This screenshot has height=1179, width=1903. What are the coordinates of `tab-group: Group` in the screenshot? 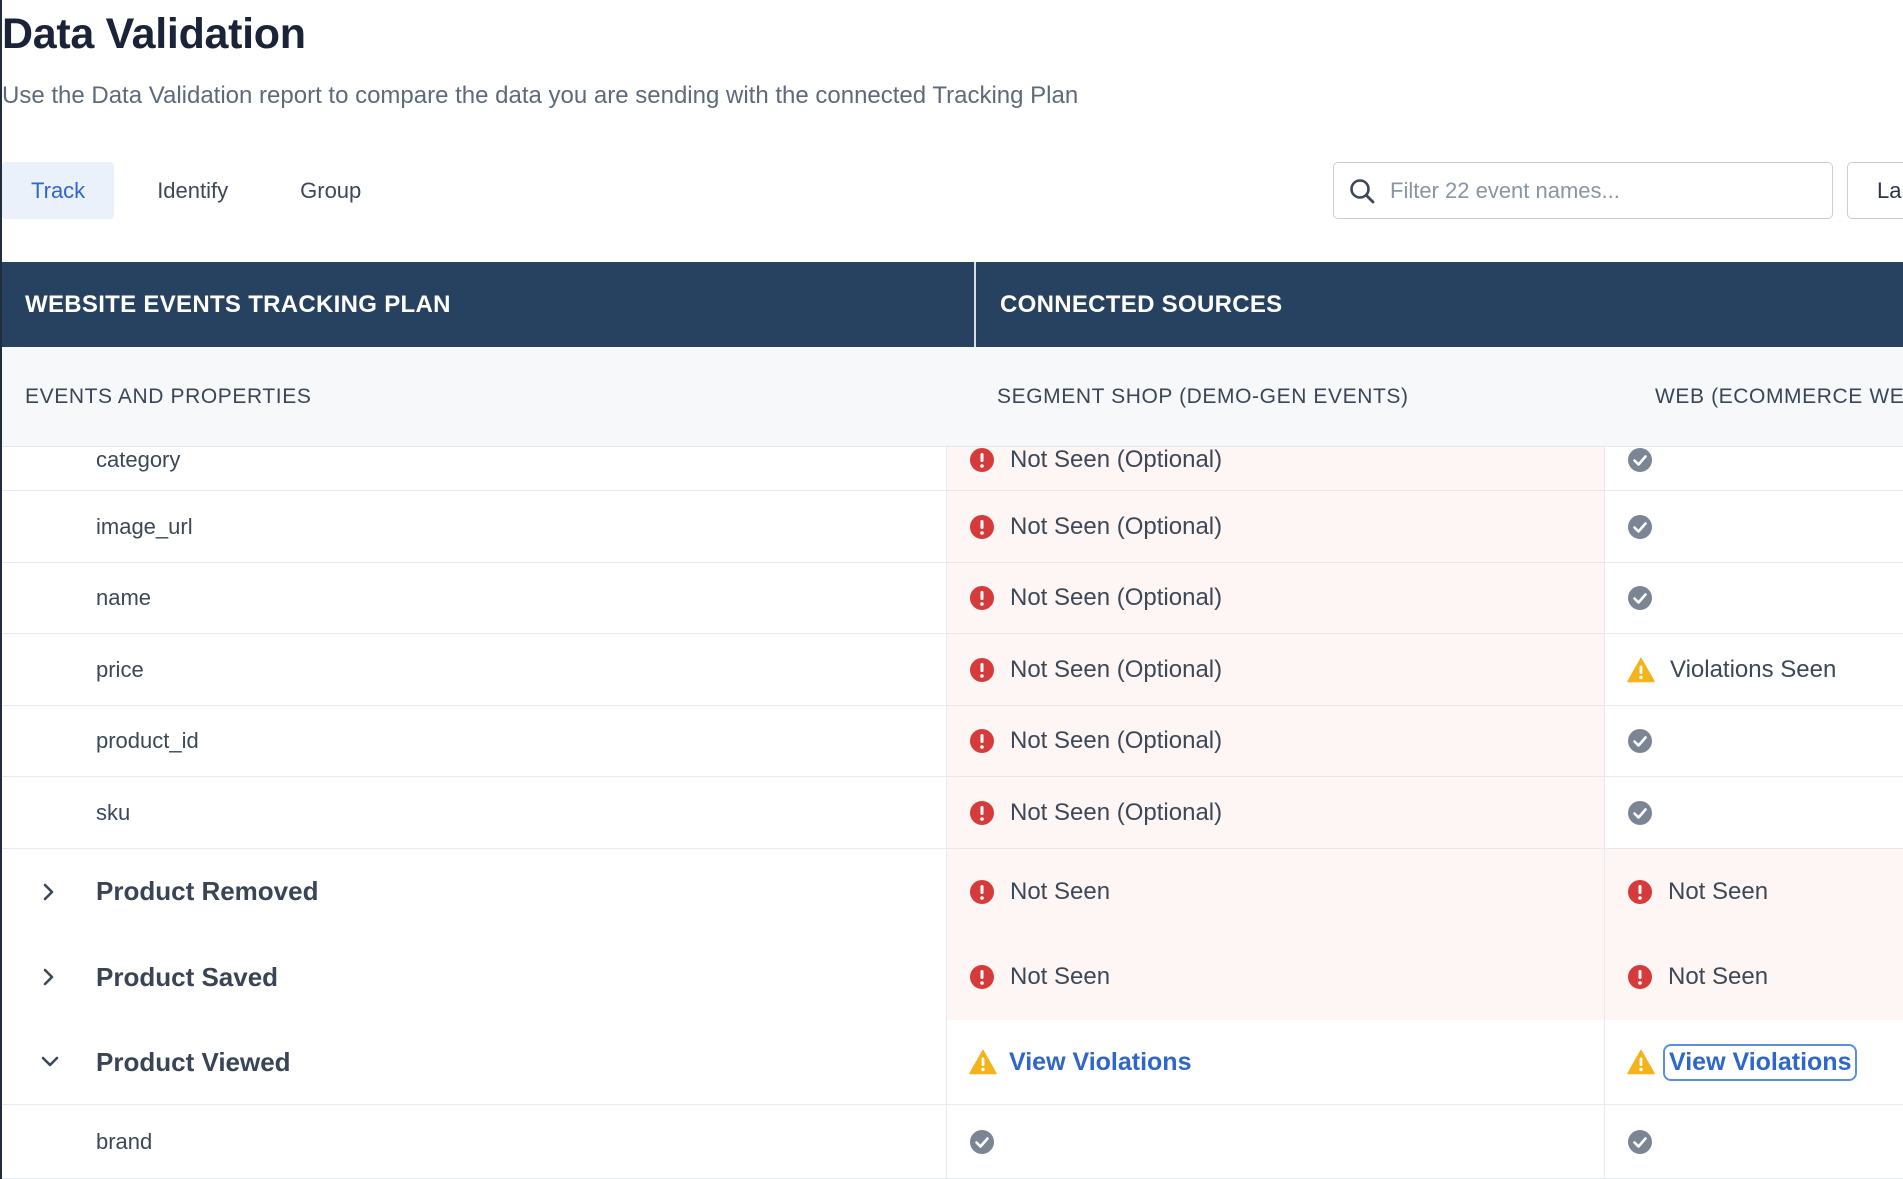 It's located at (330, 190).